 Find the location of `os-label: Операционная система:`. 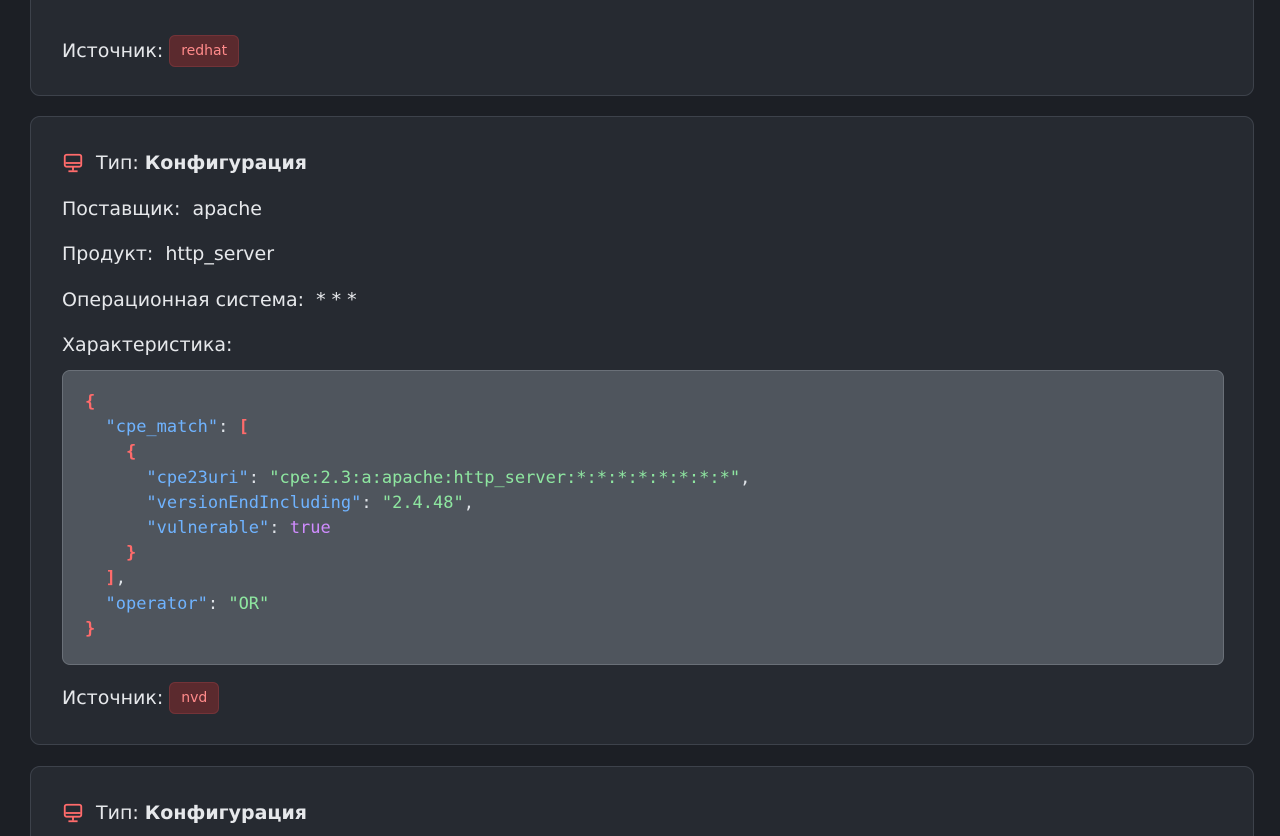

os-label: Операционная система: is located at coordinates (183, 300).